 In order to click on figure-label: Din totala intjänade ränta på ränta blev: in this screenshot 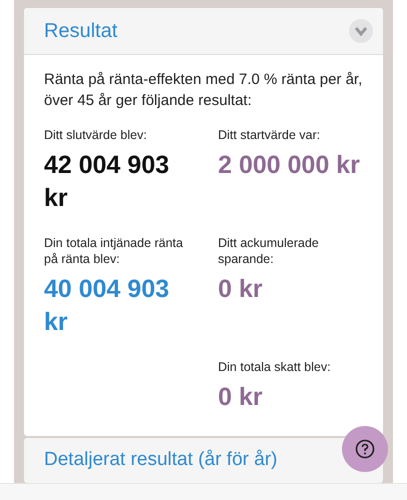, I will do `click(114, 251)`.